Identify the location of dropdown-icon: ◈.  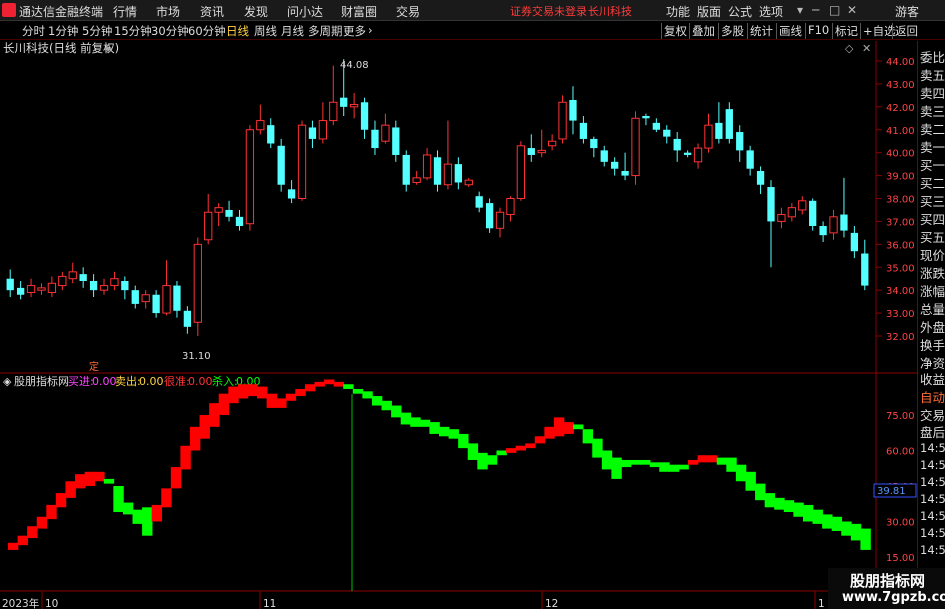
(108, 48).